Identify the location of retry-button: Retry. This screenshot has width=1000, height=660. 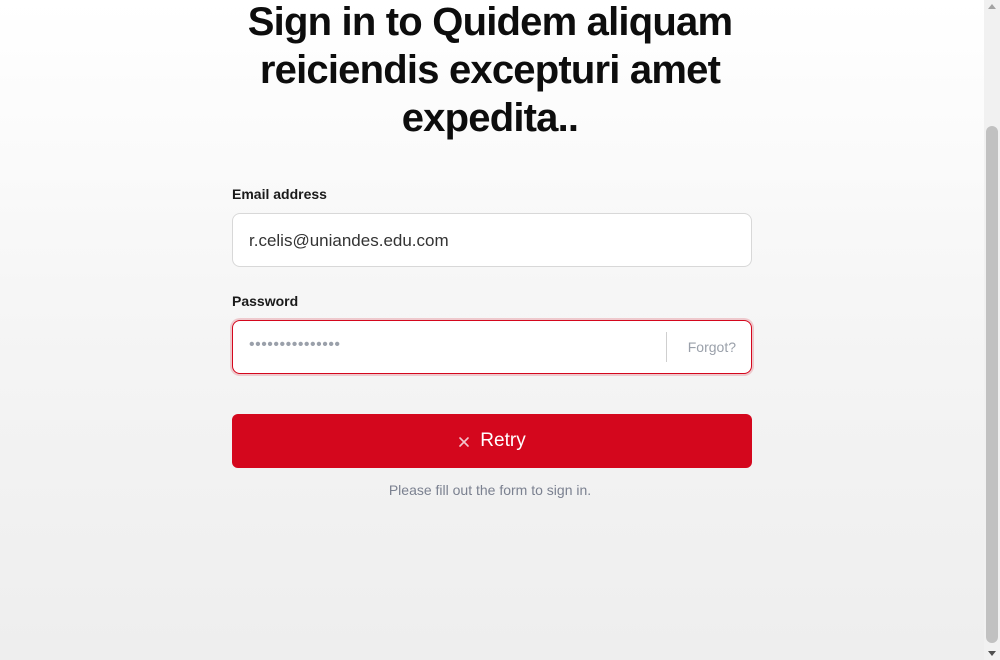
(492, 441).